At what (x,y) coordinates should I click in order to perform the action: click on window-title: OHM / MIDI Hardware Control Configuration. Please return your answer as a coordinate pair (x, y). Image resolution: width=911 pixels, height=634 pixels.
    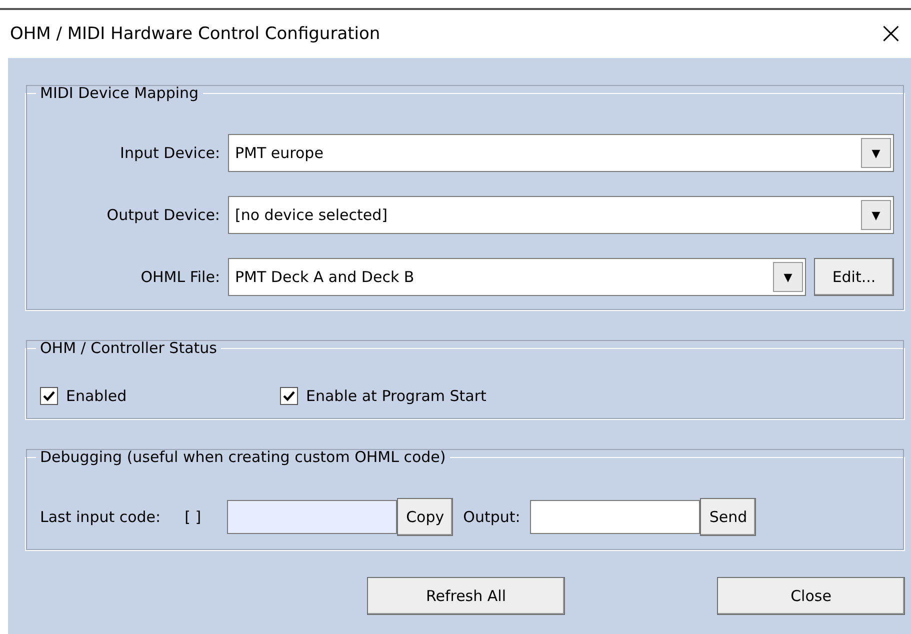
    Looking at the image, I should click on (195, 34).